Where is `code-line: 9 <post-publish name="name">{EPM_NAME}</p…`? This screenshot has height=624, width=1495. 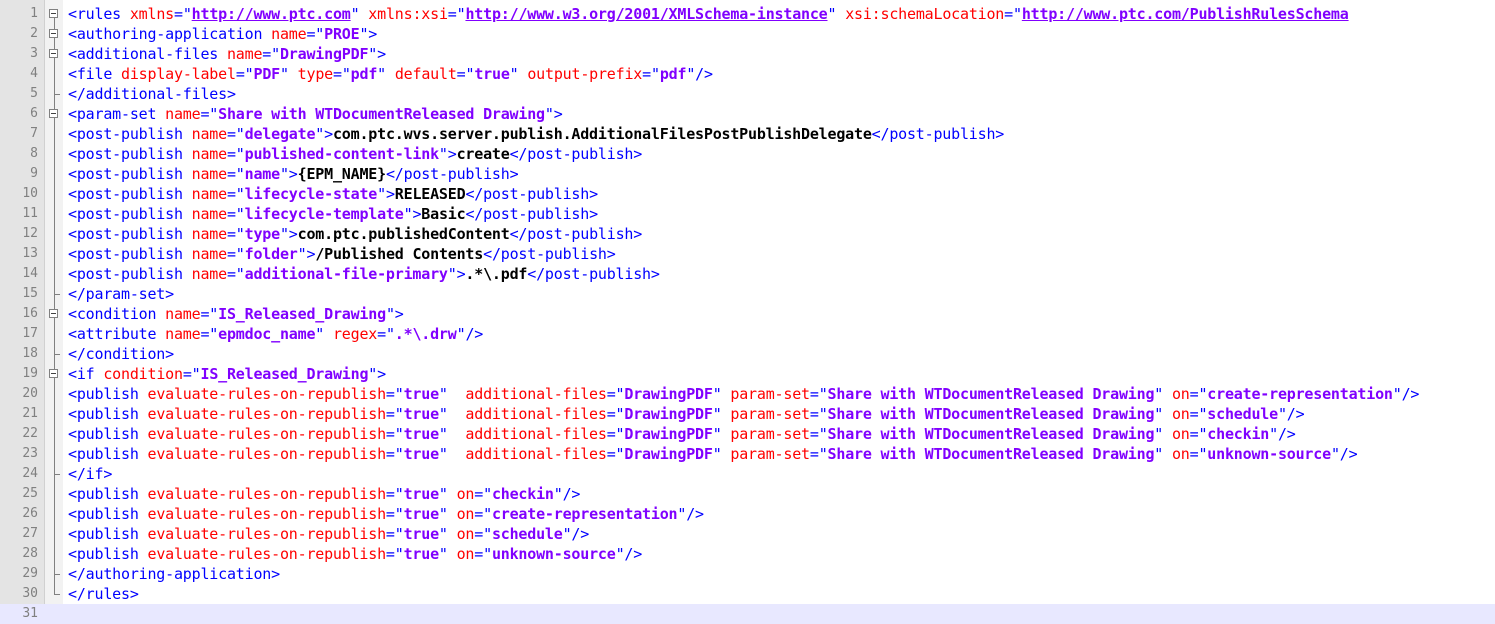
code-line: 9 <post-publish name="name">{EPM_NAME}</p… is located at coordinates (747, 174).